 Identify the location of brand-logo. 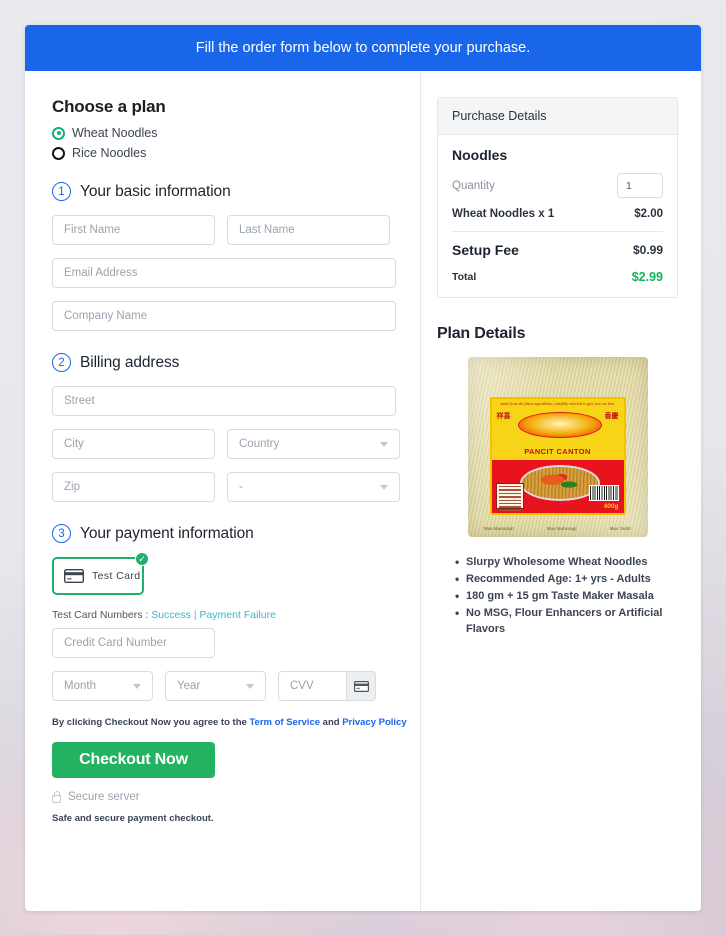
(559, 425).